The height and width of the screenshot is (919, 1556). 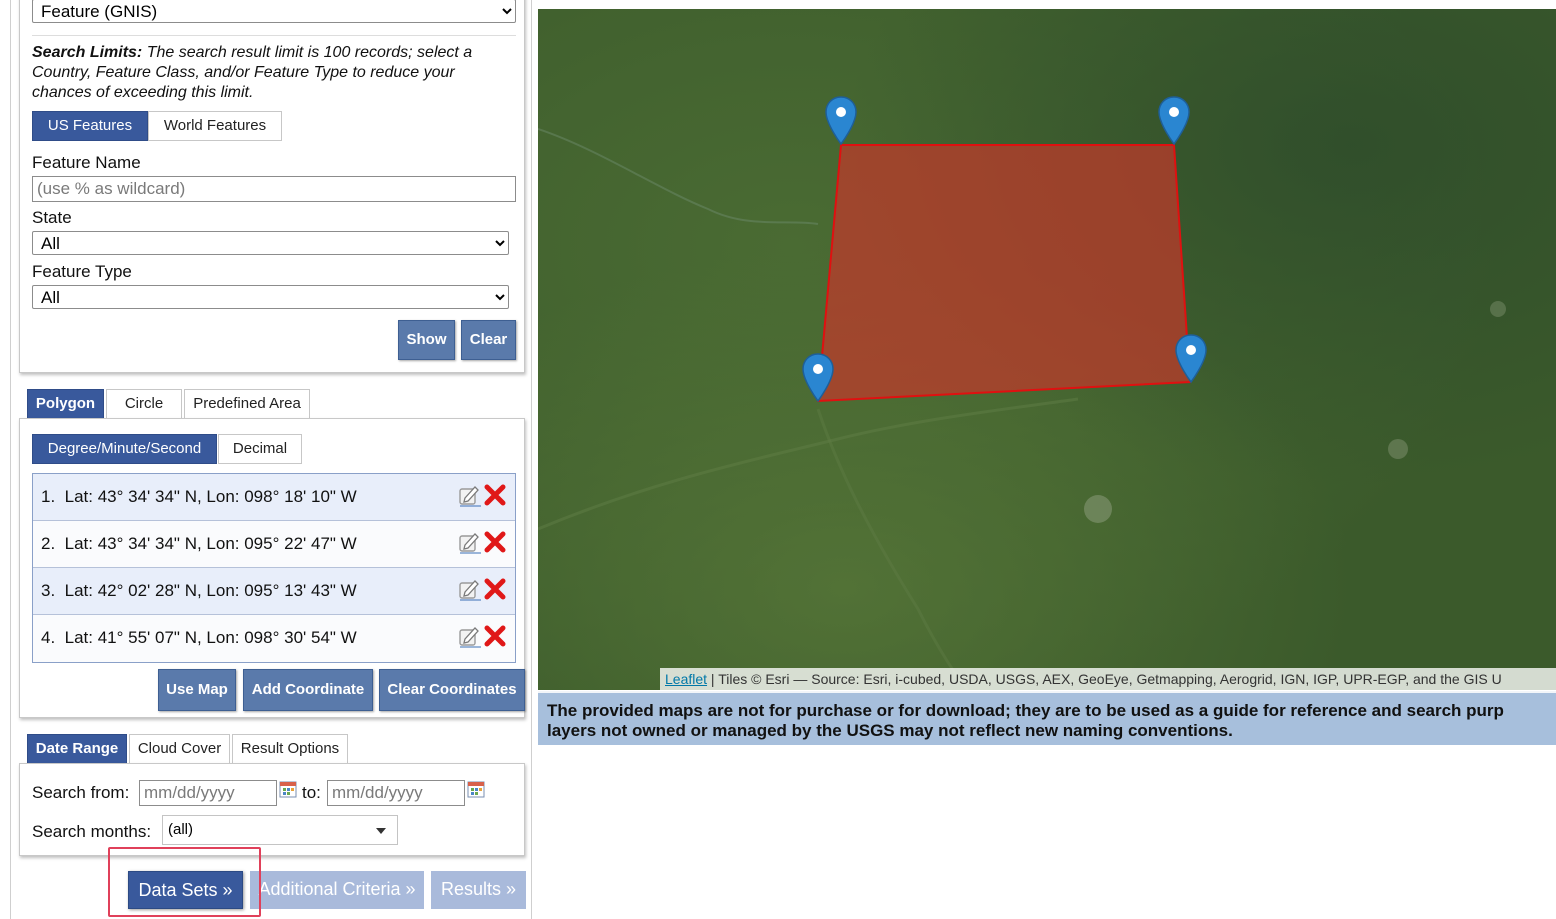 I want to click on add-coordinate-button: Add Coordinate, so click(x=308, y=690).